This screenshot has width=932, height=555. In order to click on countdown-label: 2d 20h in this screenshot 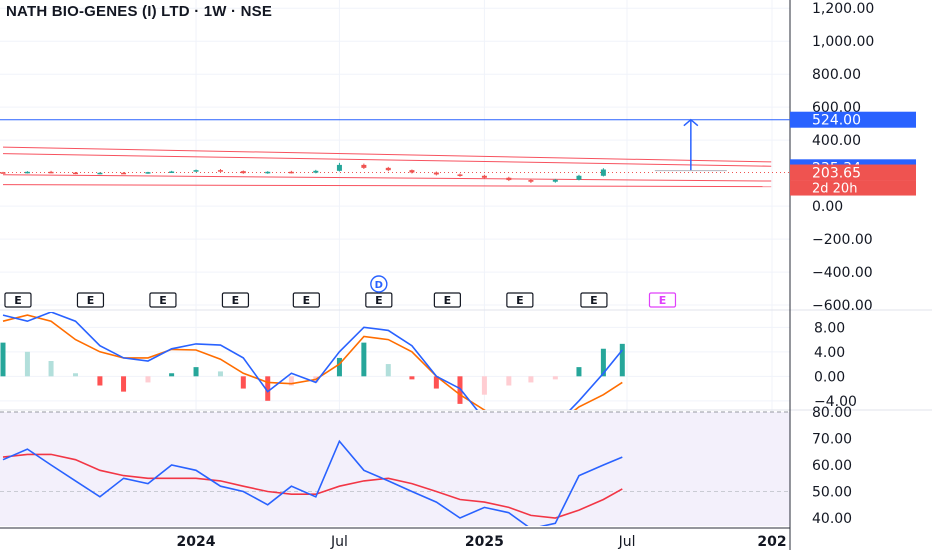, I will do `click(834, 189)`.